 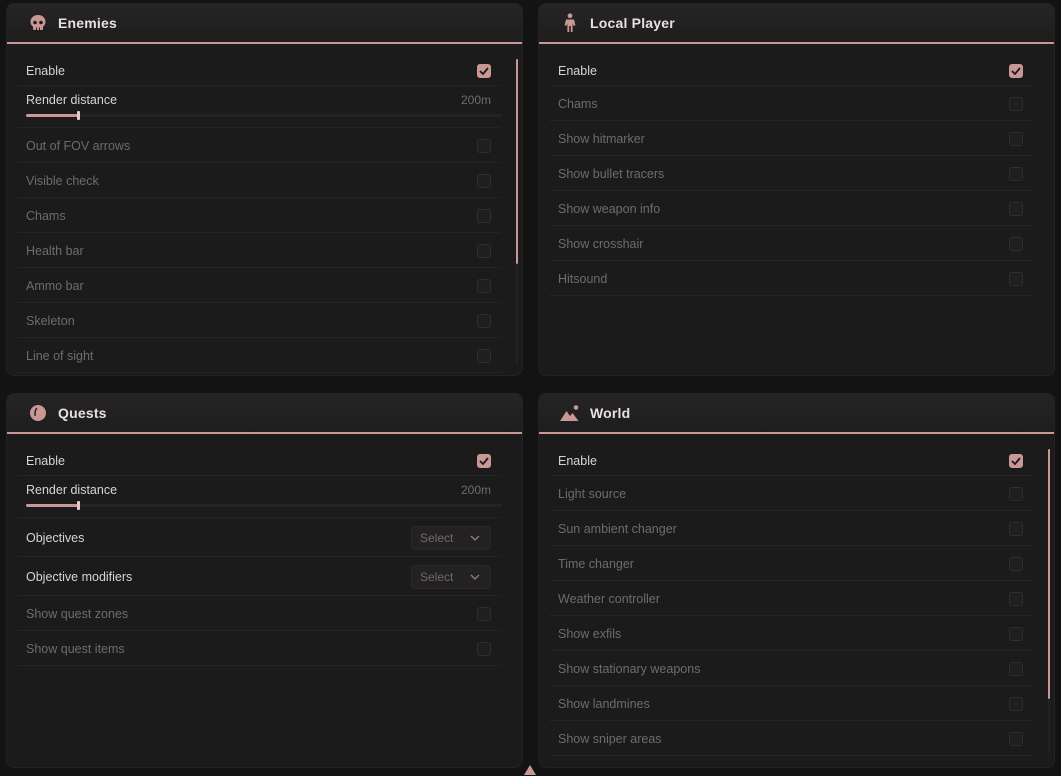 I want to click on option-row: Show landmines, so click(x=790, y=704).